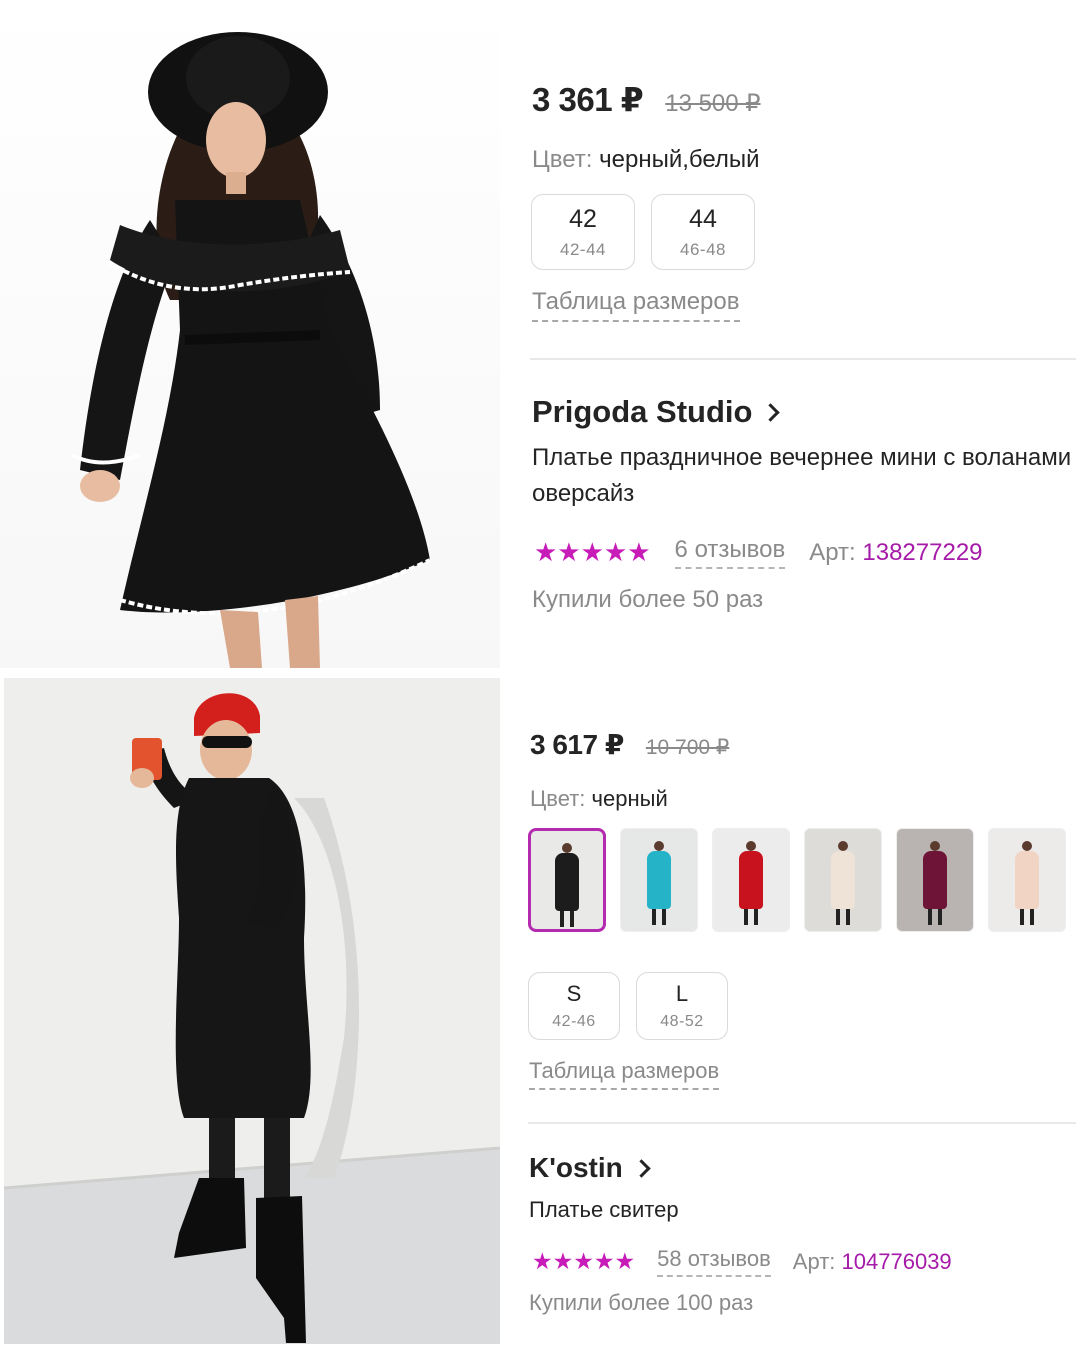 This screenshot has height=1350, width=1080. Describe the element at coordinates (629, 798) in the screenshot. I see `color-value: черный` at that location.